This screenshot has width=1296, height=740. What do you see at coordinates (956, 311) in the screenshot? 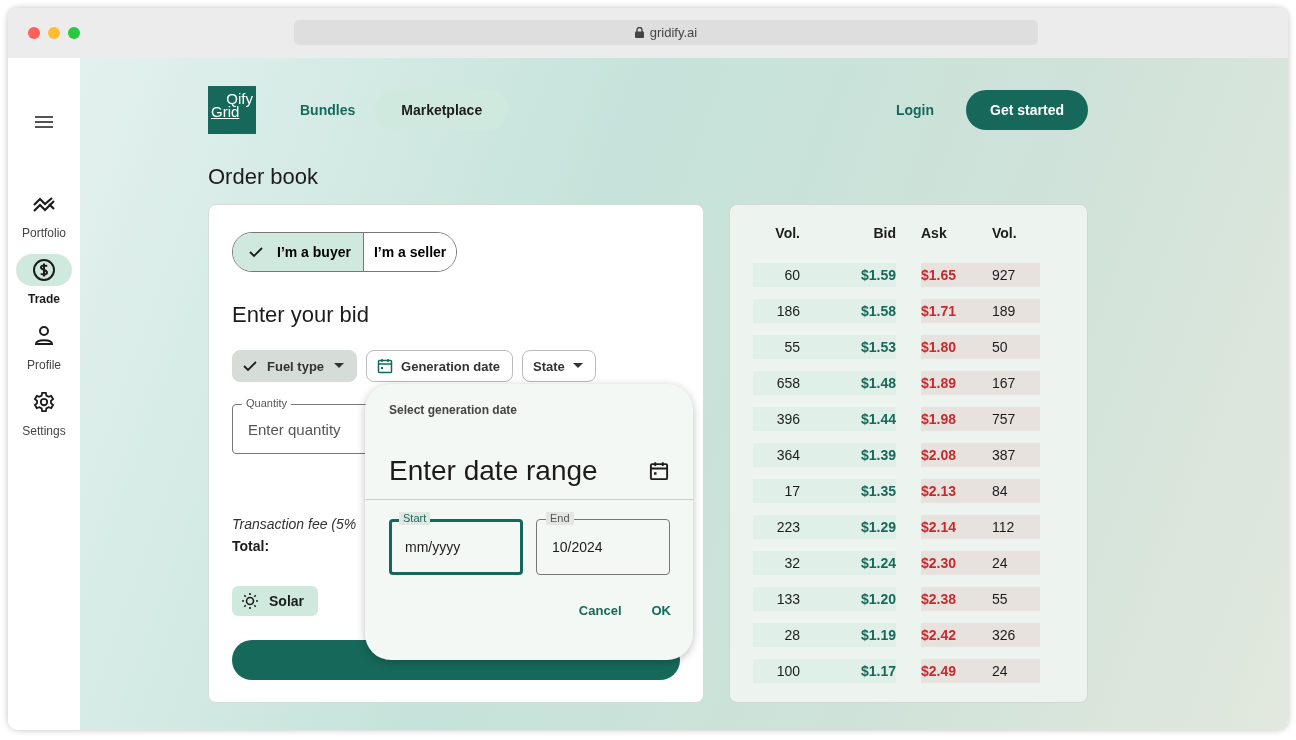
I see `table-cell: $1.71` at bounding box center [956, 311].